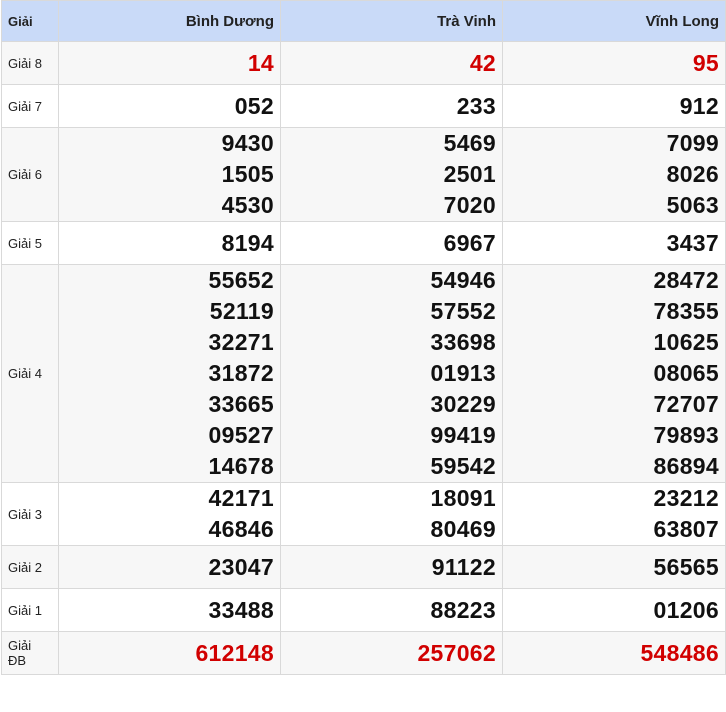  What do you see at coordinates (391, 653) in the screenshot?
I see `result-cell-tra-vinh: 257062` at bounding box center [391, 653].